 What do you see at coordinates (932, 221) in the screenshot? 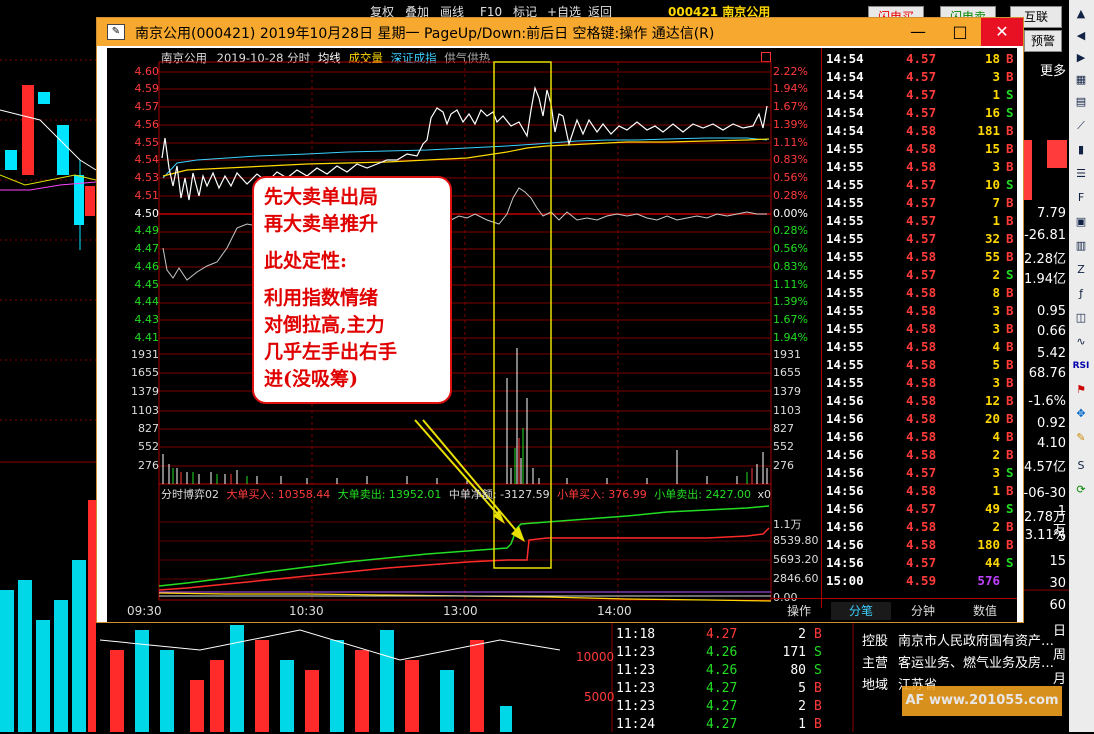
I see `tick-row: 14:55 4.57 1 B` at bounding box center [932, 221].